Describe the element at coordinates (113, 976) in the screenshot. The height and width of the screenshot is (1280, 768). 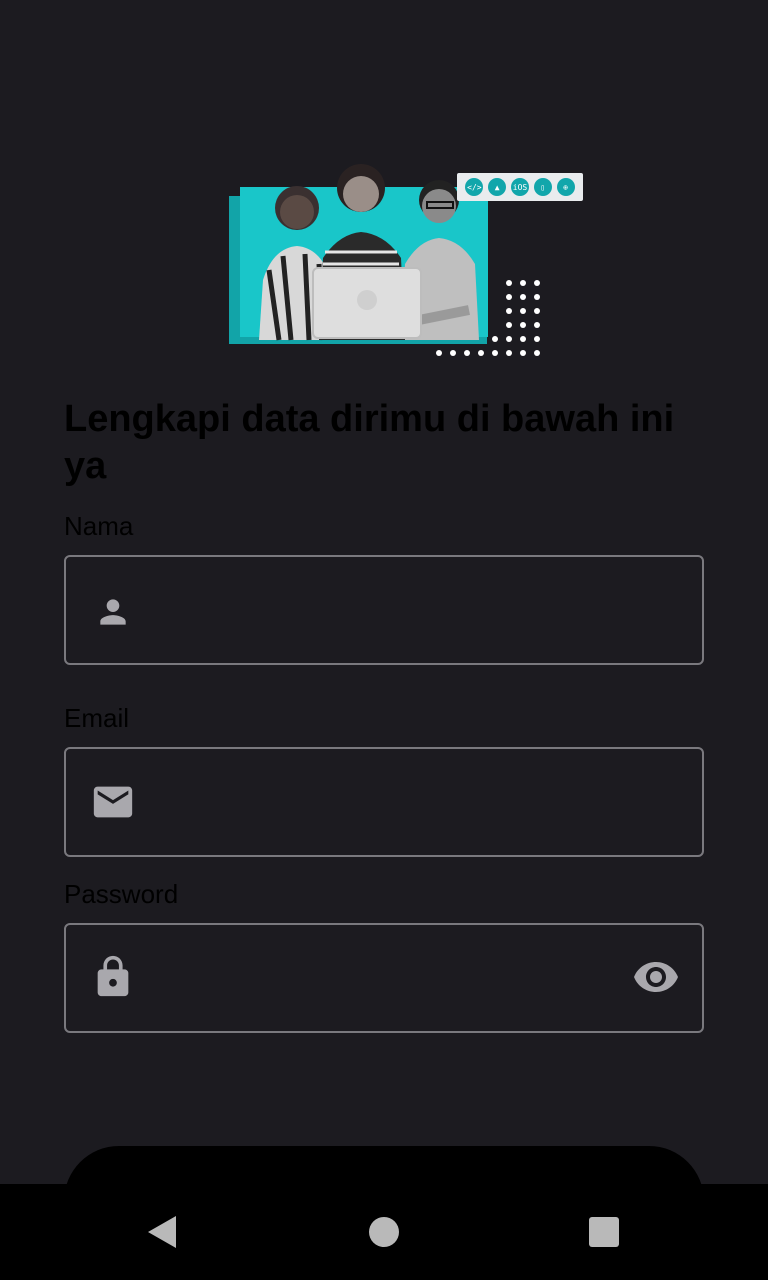
I see `lock-icon` at that location.